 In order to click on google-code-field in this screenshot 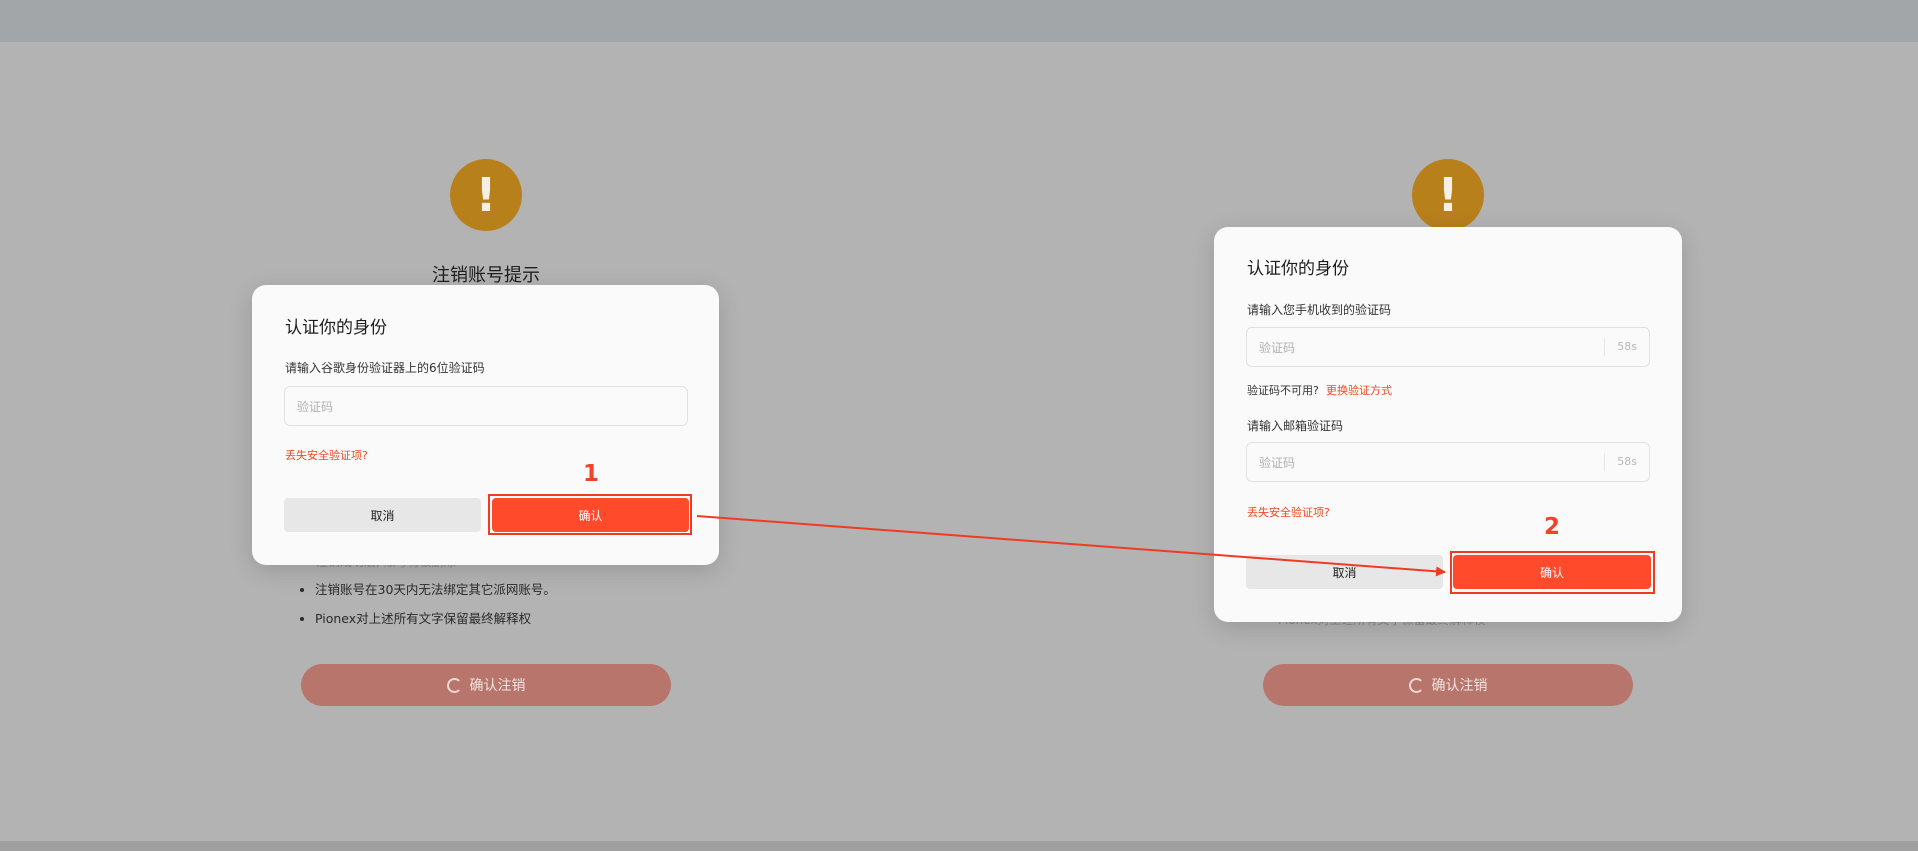, I will do `click(486, 406)`.